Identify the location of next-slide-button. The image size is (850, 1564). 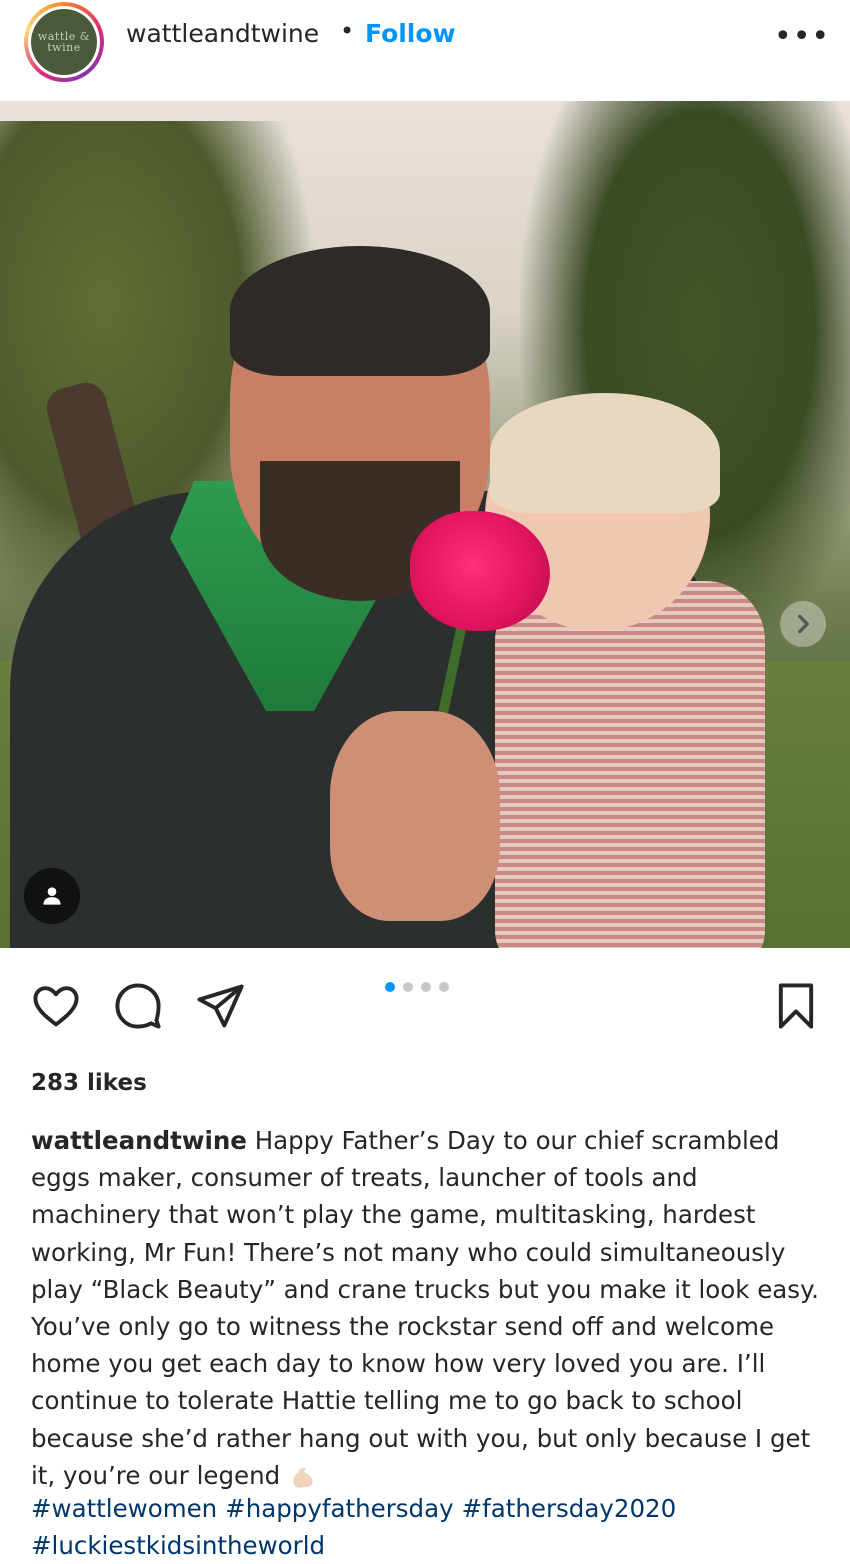
(803, 624).